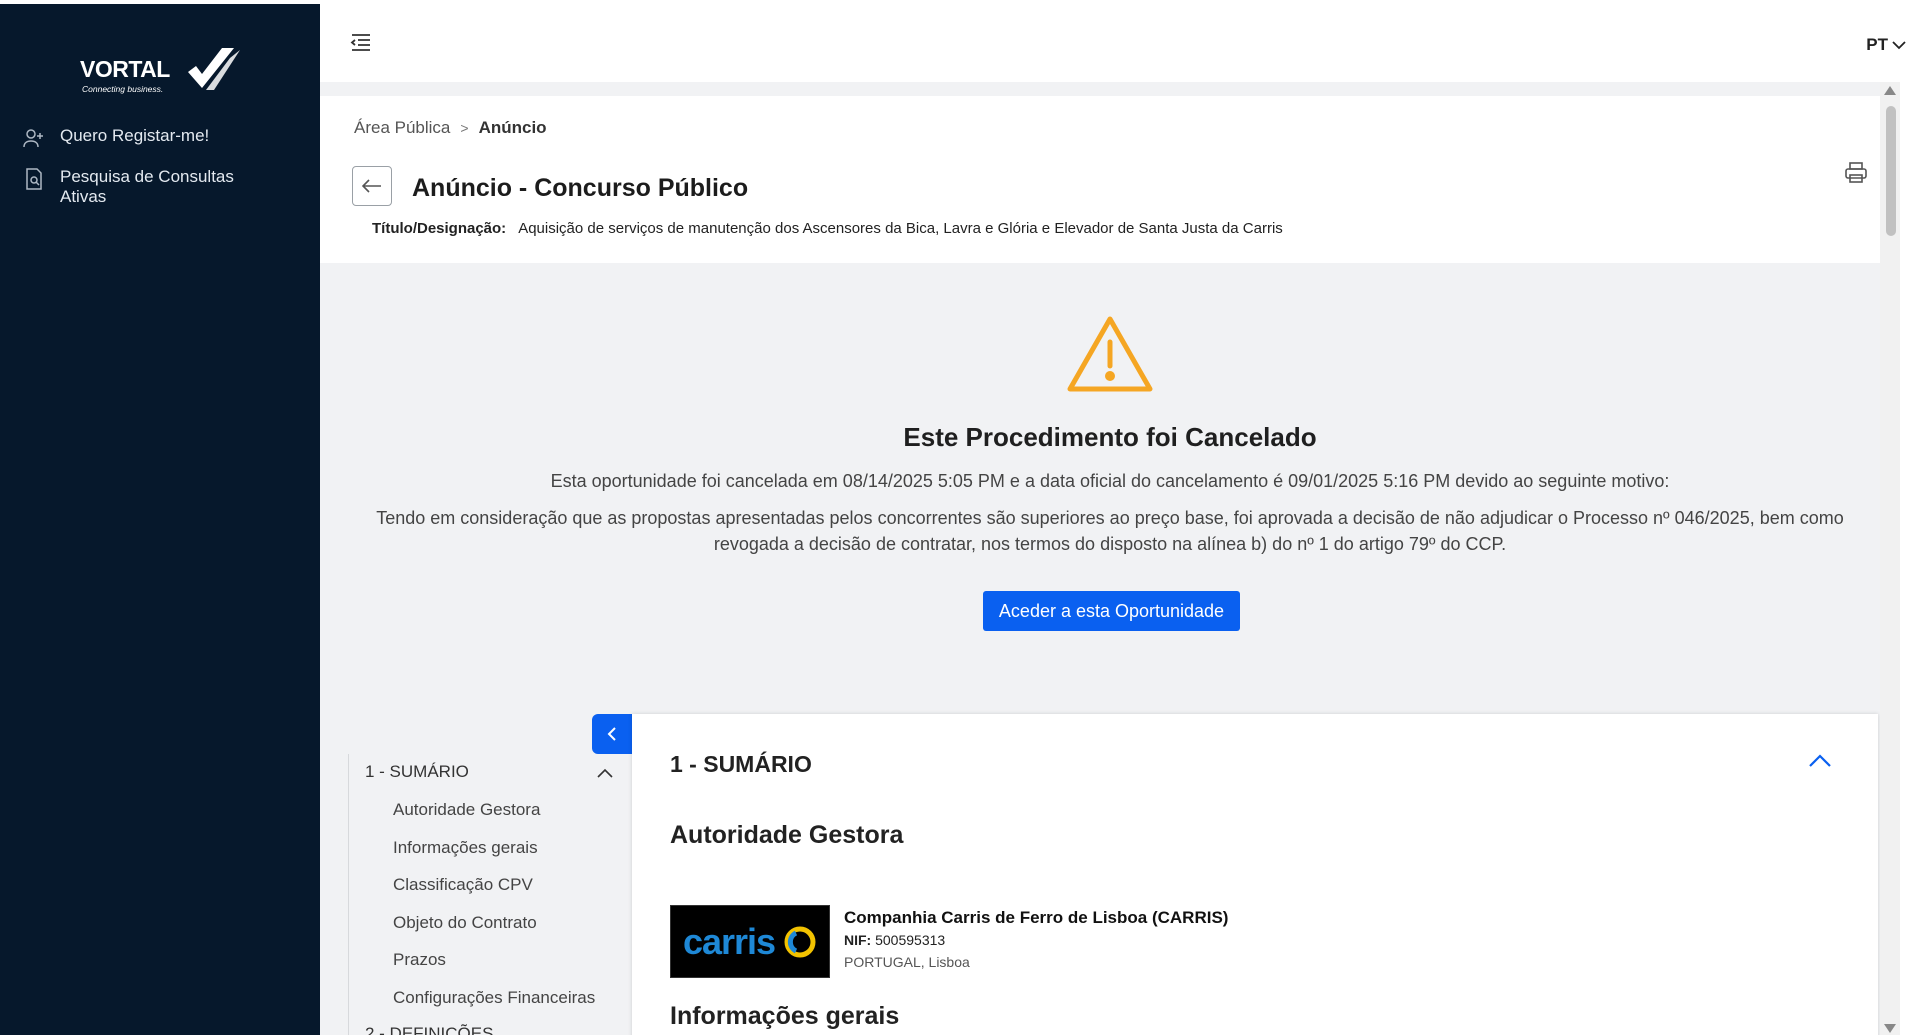 This screenshot has width=1920, height=1035. I want to click on scroll-up-arrow, so click(1890, 90).